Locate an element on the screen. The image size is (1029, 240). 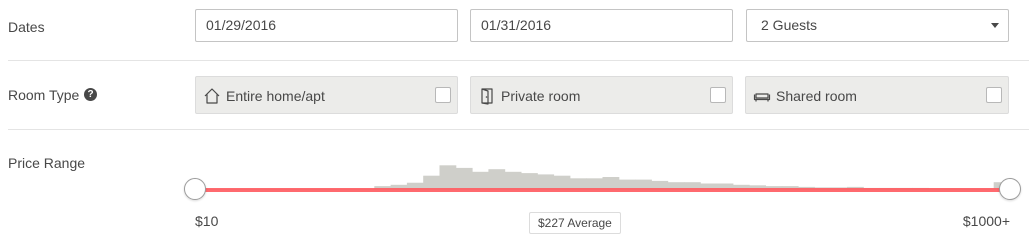
room-option-shared-room: Shared room is located at coordinates (877, 95).